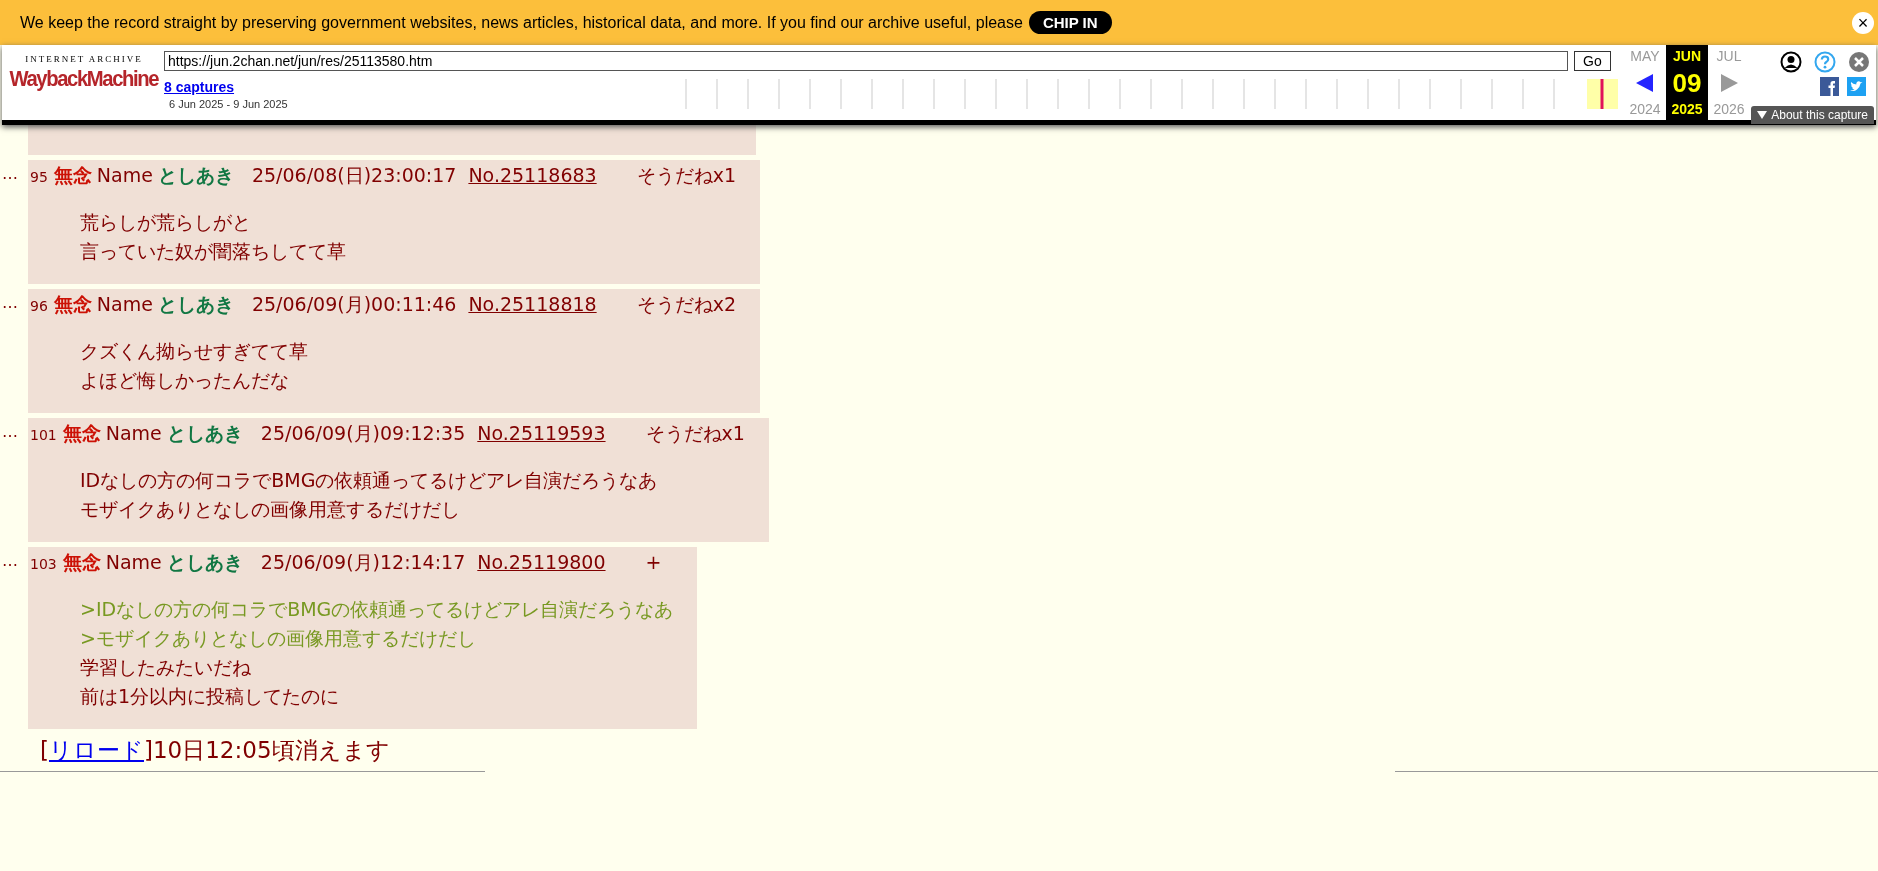  Describe the element at coordinates (354, 175) in the screenshot. I see `post-date: 25/06/08(日)23:00:17` at that location.